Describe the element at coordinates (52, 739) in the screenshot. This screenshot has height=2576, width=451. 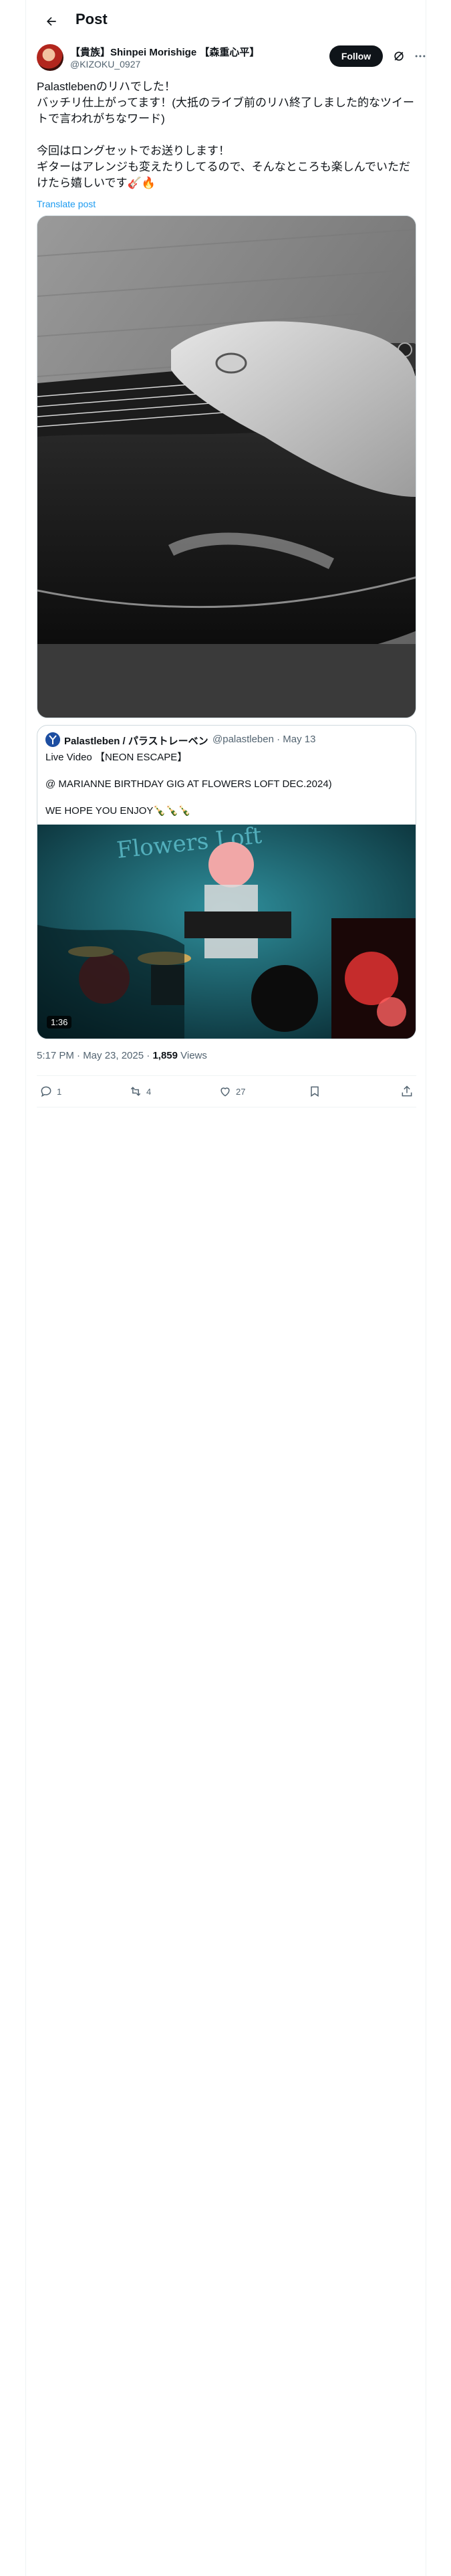
I see `quote-avatar` at that location.